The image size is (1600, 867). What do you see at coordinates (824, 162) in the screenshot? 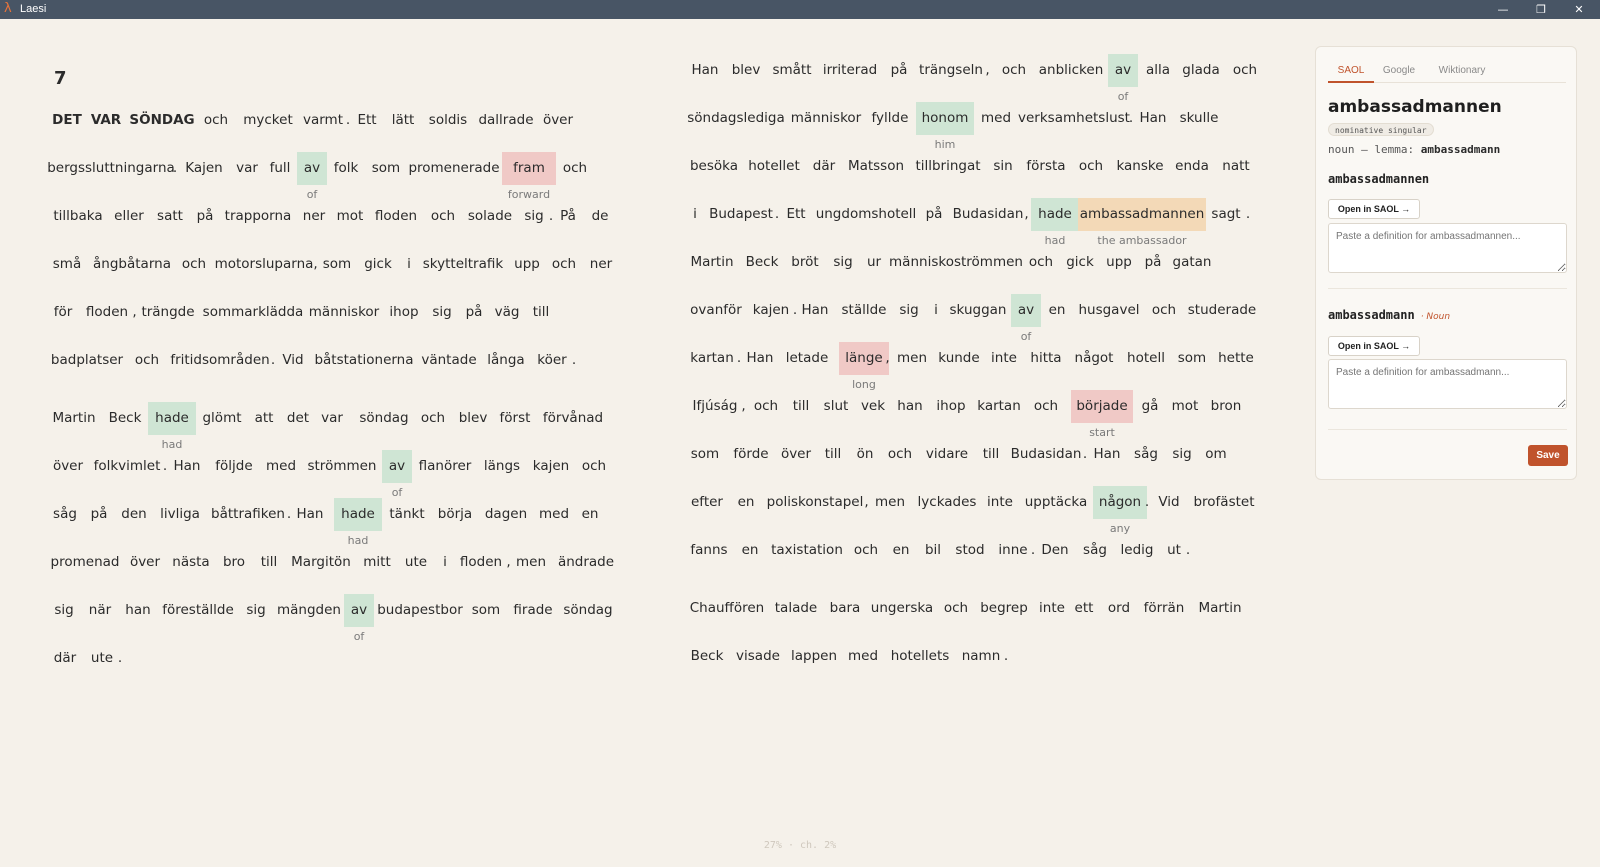
I see `word: där` at bounding box center [824, 162].